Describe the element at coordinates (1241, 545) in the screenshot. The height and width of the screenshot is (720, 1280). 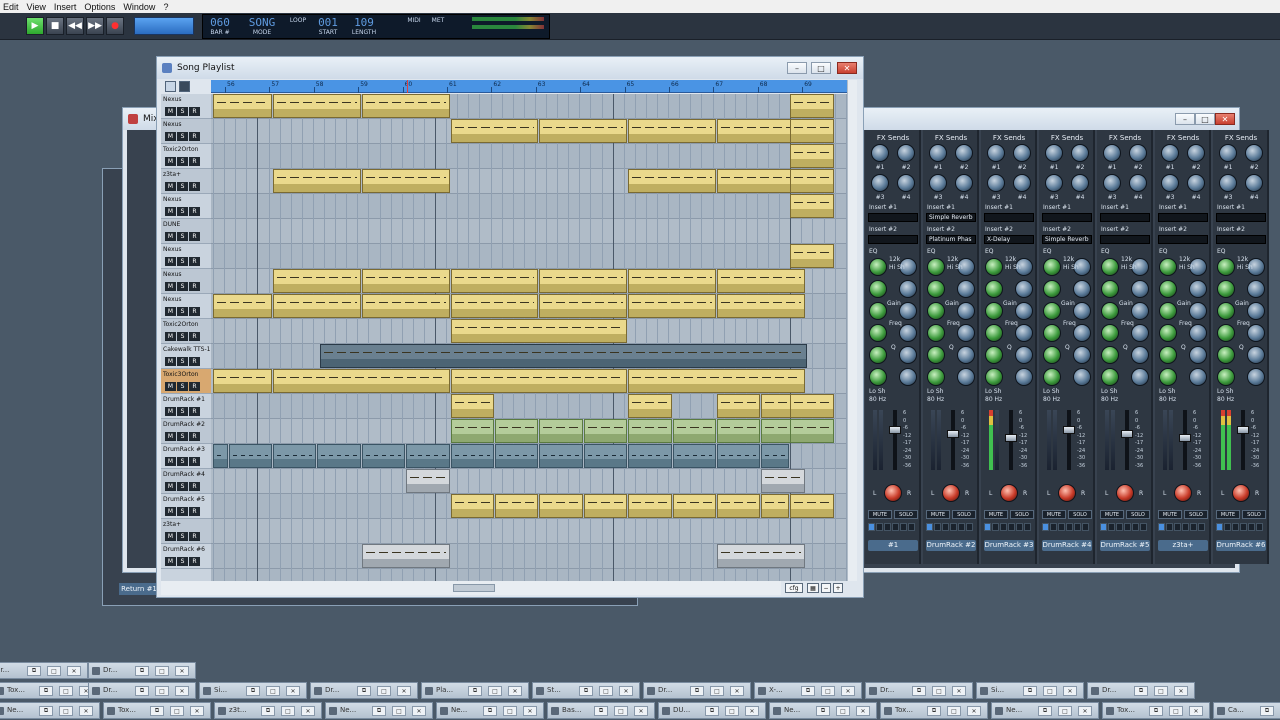
I see `strip-name: DrumRack #6` at that location.